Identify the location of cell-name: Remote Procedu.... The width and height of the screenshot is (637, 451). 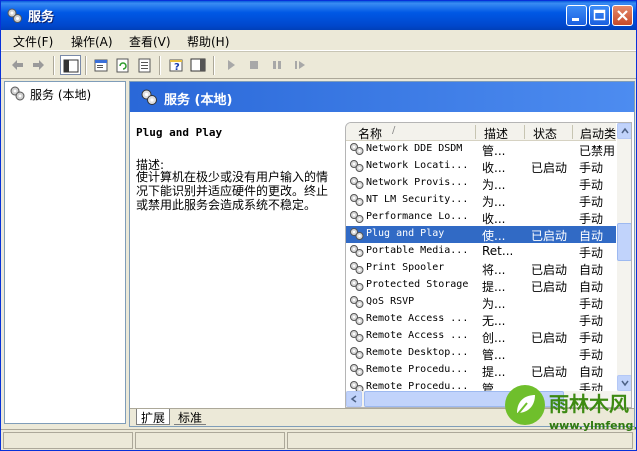
(417, 369).